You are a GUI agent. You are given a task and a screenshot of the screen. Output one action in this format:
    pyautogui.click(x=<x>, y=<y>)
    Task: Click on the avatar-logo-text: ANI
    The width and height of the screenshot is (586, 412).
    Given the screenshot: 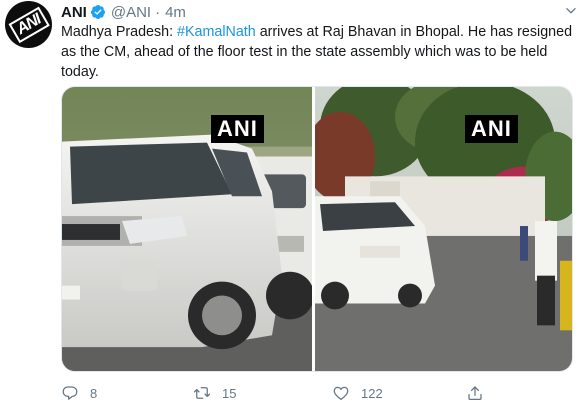 What is the action you would take?
    pyautogui.click(x=28, y=24)
    